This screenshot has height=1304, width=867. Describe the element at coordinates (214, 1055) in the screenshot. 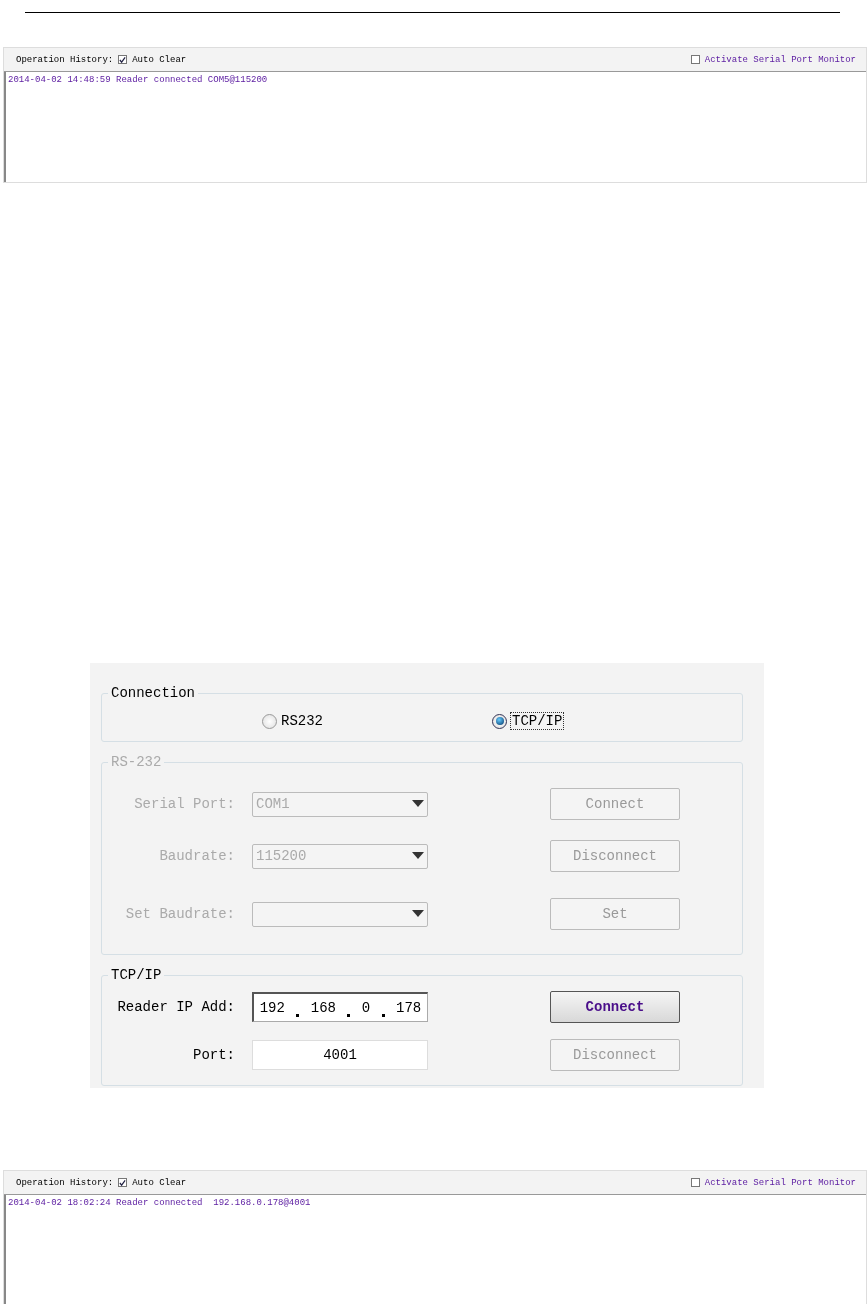

I see `field-label: Port:` at that location.